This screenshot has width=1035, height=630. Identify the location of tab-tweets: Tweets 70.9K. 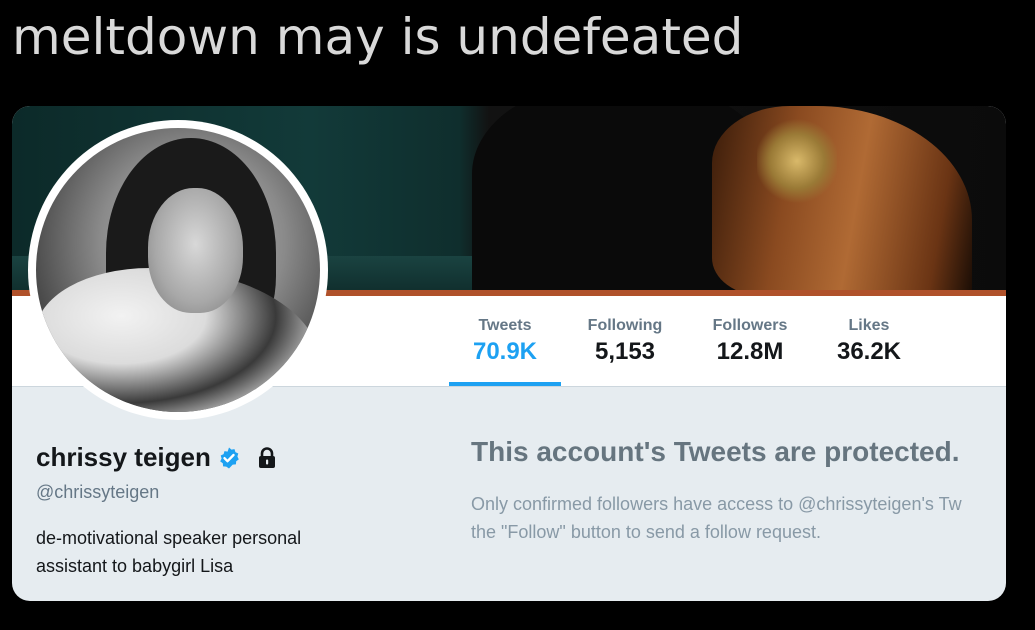
(505, 342).